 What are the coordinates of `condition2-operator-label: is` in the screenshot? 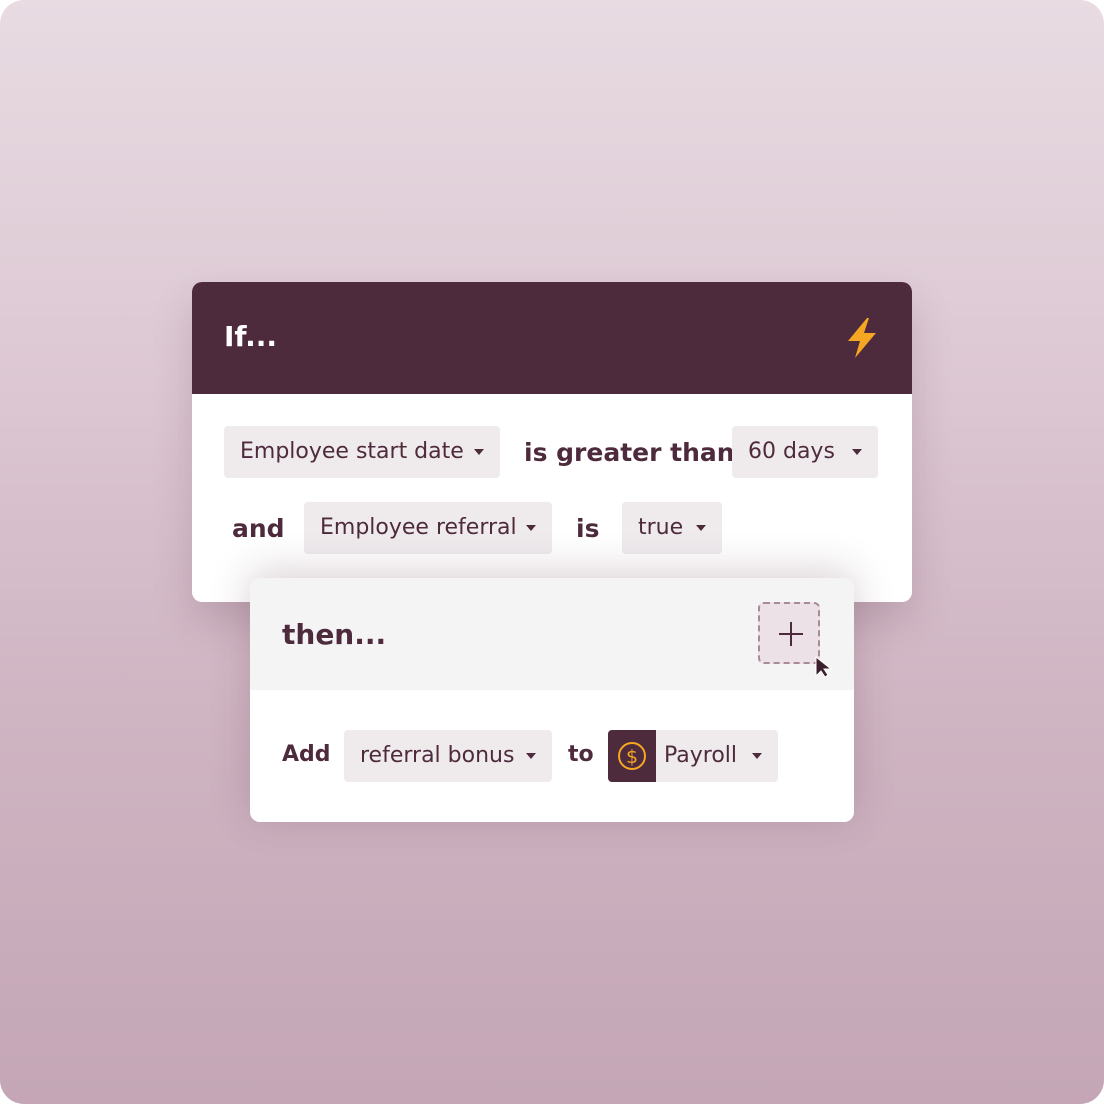 It's located at (588, 528).